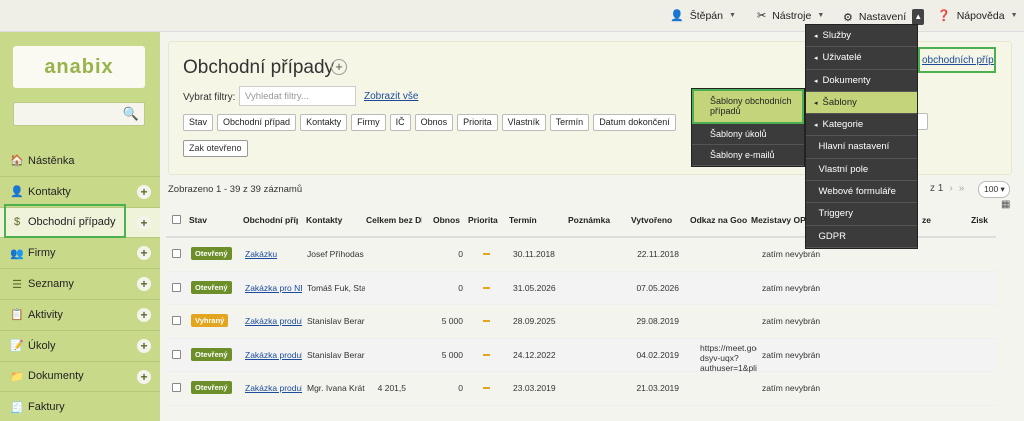 This screenshot has height=421, width=1024. Describe the element at coordinates (861, 214) in the screenshot. I see `settings-menu-item: ◂Triggery` at that location.